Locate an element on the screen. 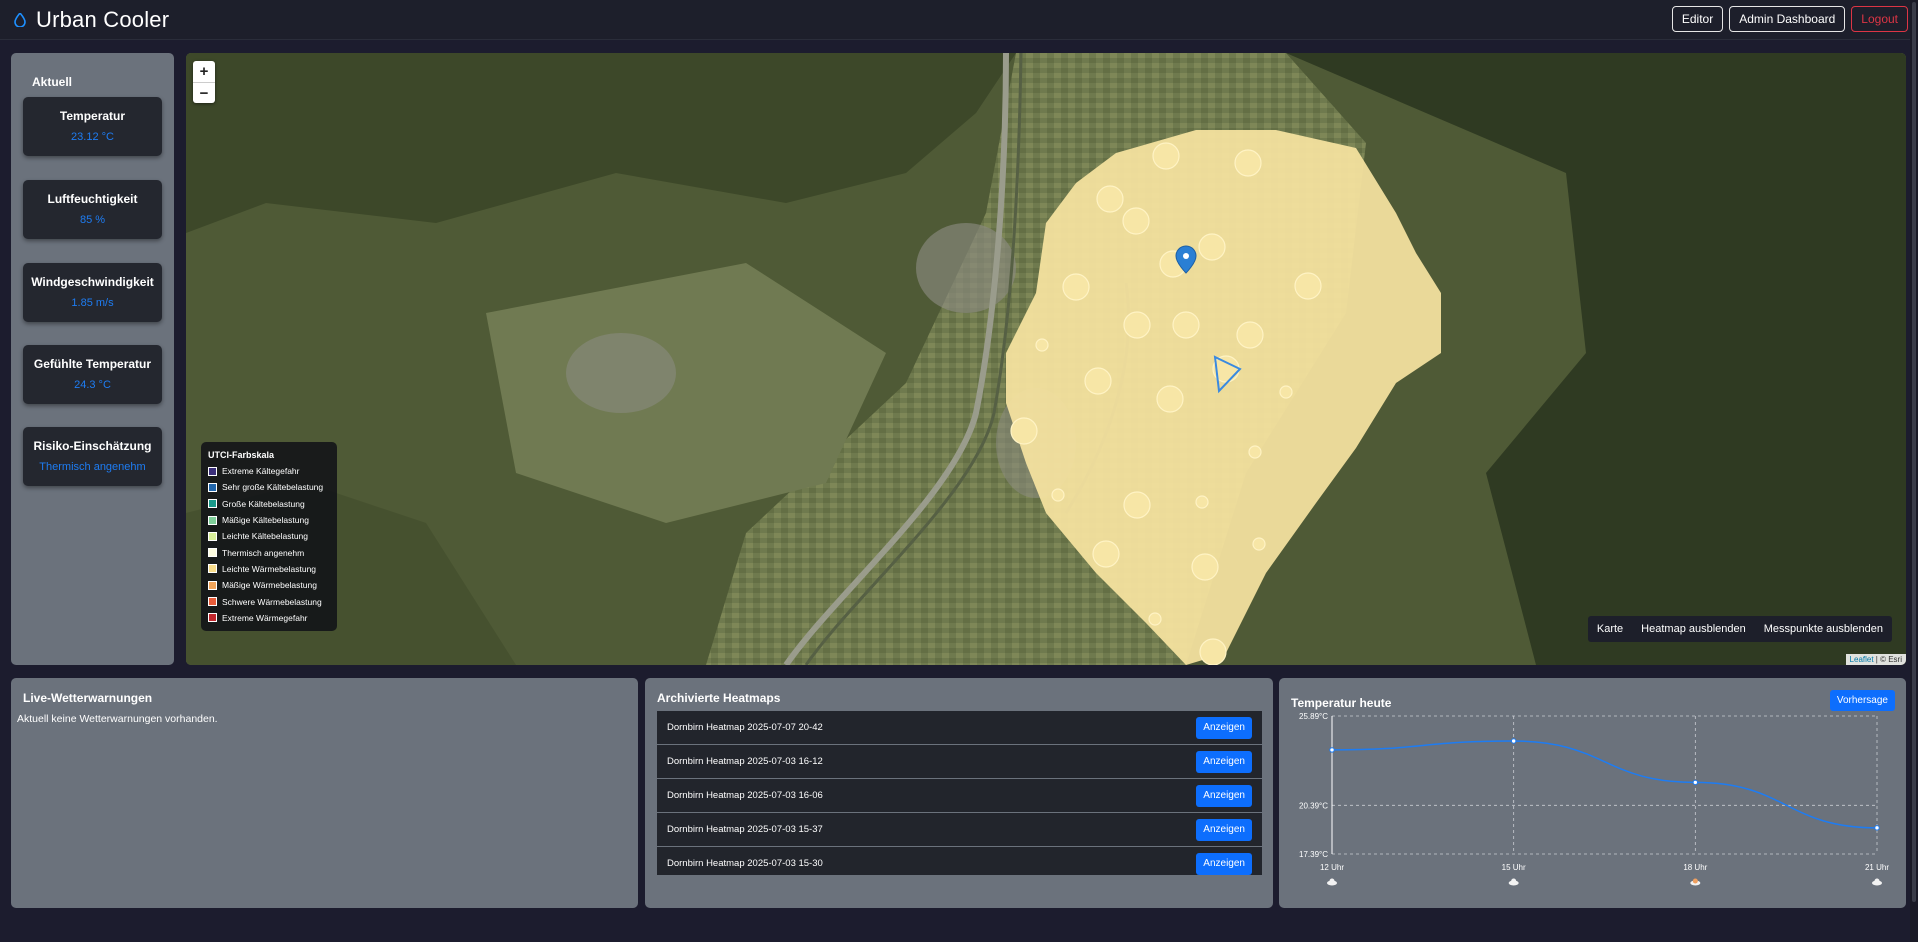  nav-buttons: Editor Admin Dashboard Logout is located at coordinates (1789, 19).